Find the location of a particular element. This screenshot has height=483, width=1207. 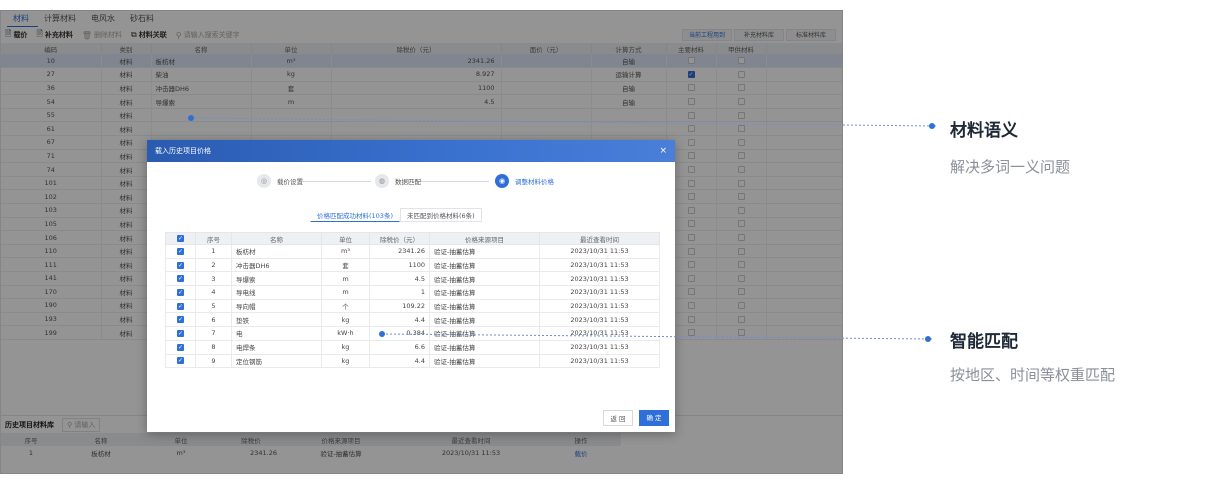

callout-line-semantics is located at coordinates (563, 122).